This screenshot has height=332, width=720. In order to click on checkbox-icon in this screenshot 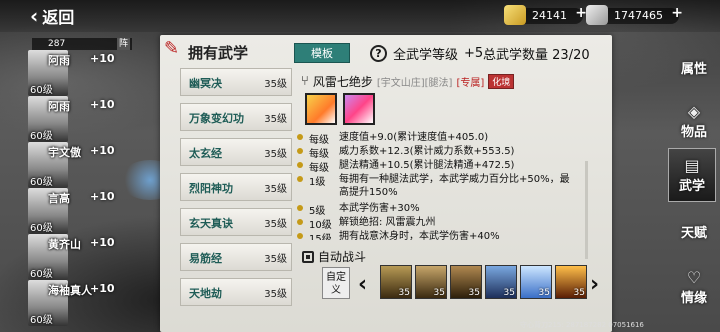, I will do `click(308, 256)`.